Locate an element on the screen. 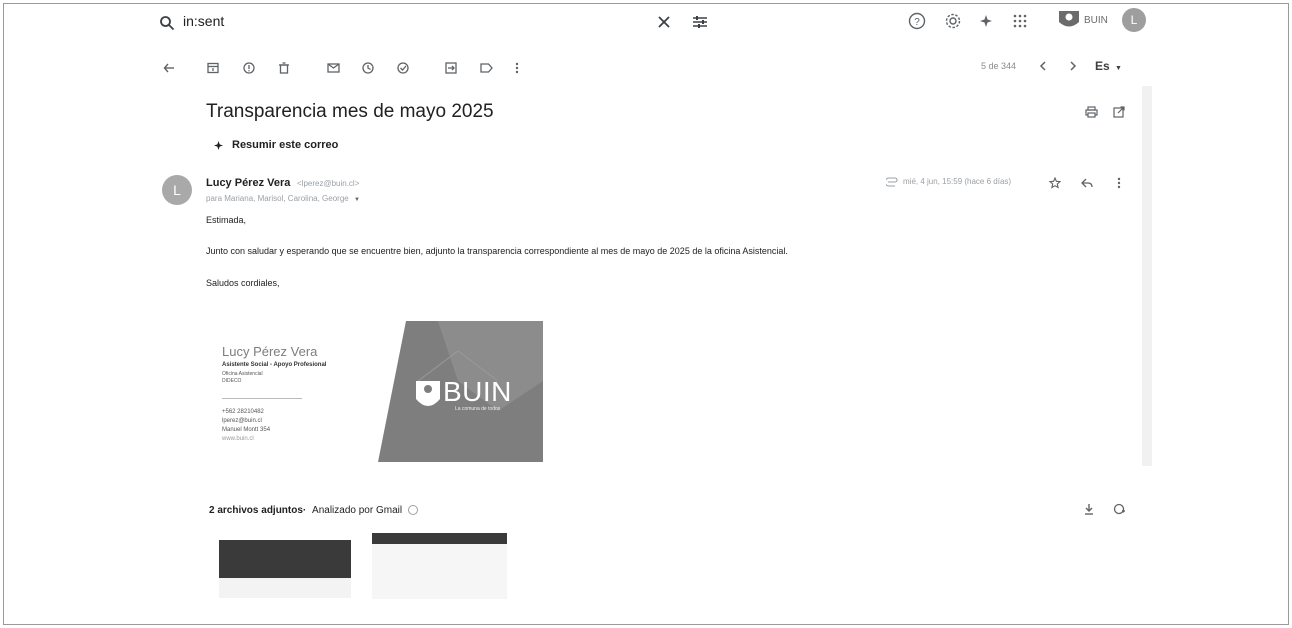 The image size is (1292, 628). help-icon: ? is located at coordinates (917, 21).